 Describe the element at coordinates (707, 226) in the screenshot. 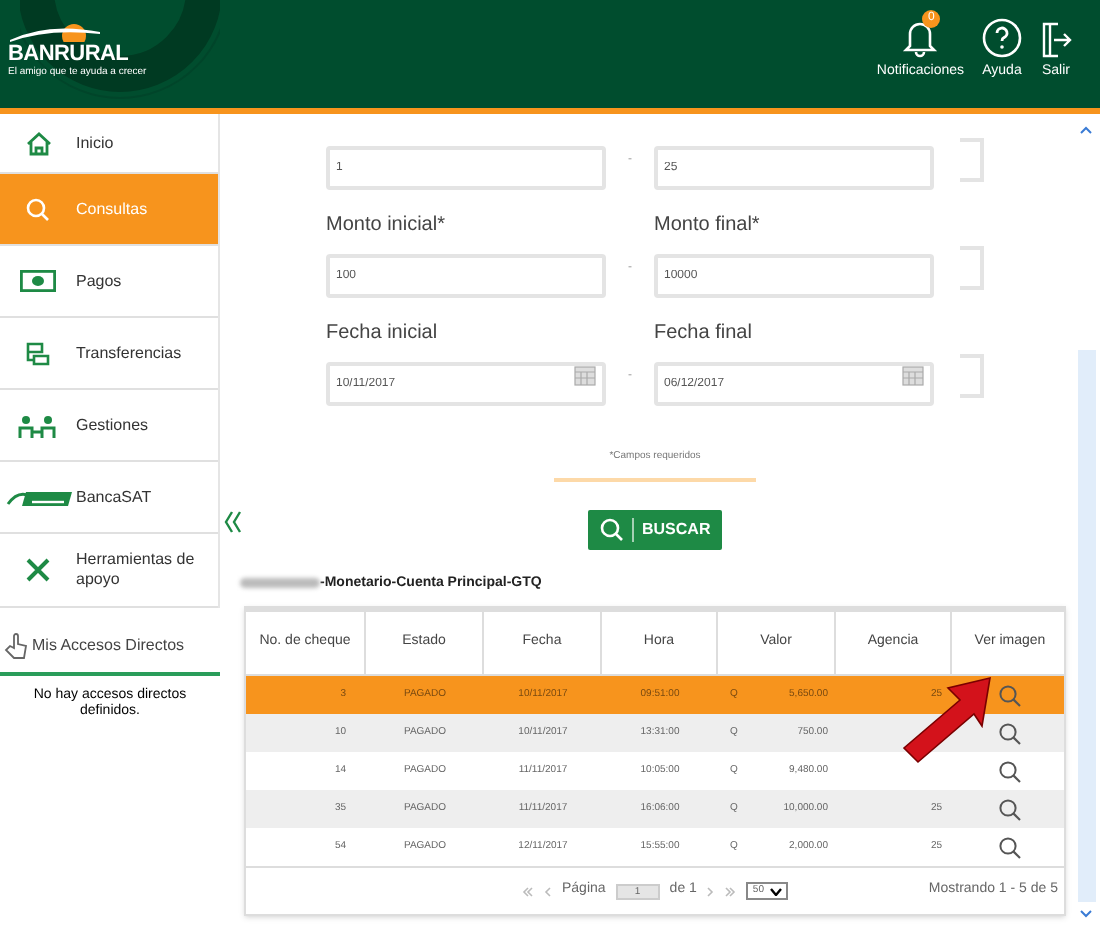

I see `field-label: Monto final*` at that location.